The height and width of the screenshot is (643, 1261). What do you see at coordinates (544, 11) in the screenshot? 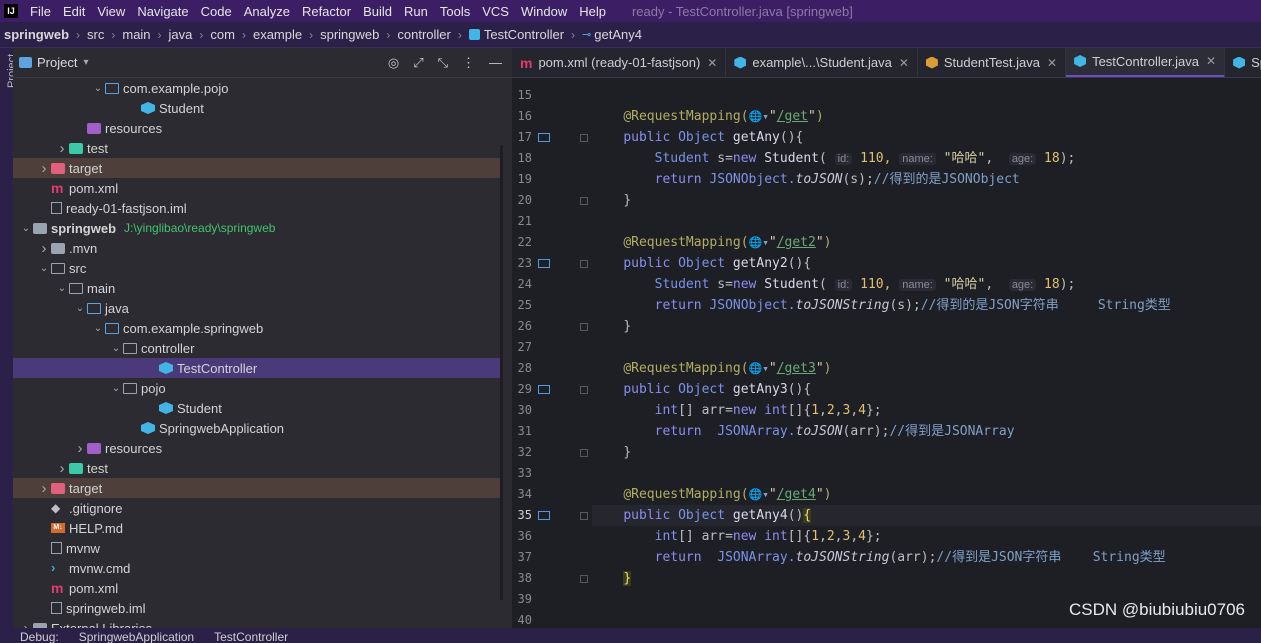
I see `menu-window: Window` at bounding box center [544, 11].